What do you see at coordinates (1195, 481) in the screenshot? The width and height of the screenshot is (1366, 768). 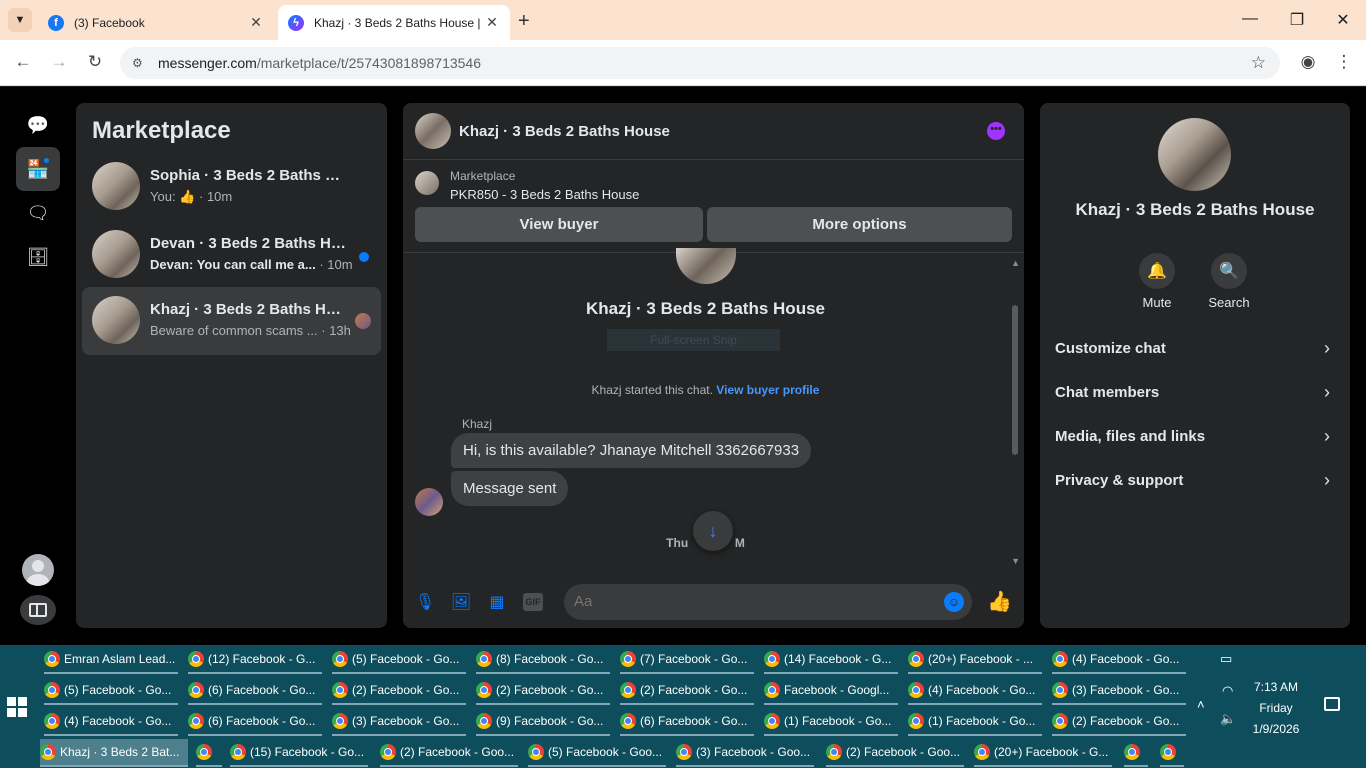 I see `privacy-support-row: Privacy & support ›` at bounding box center [1195, 481].